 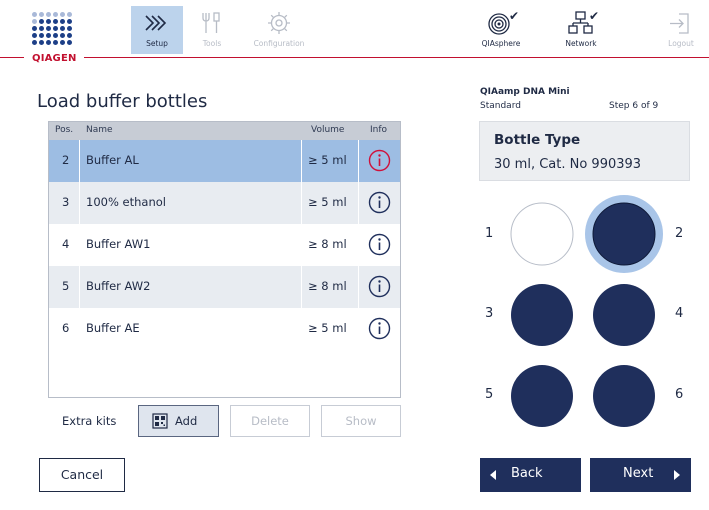 I want to click on header-rule-left, so click(x=12, y=57).